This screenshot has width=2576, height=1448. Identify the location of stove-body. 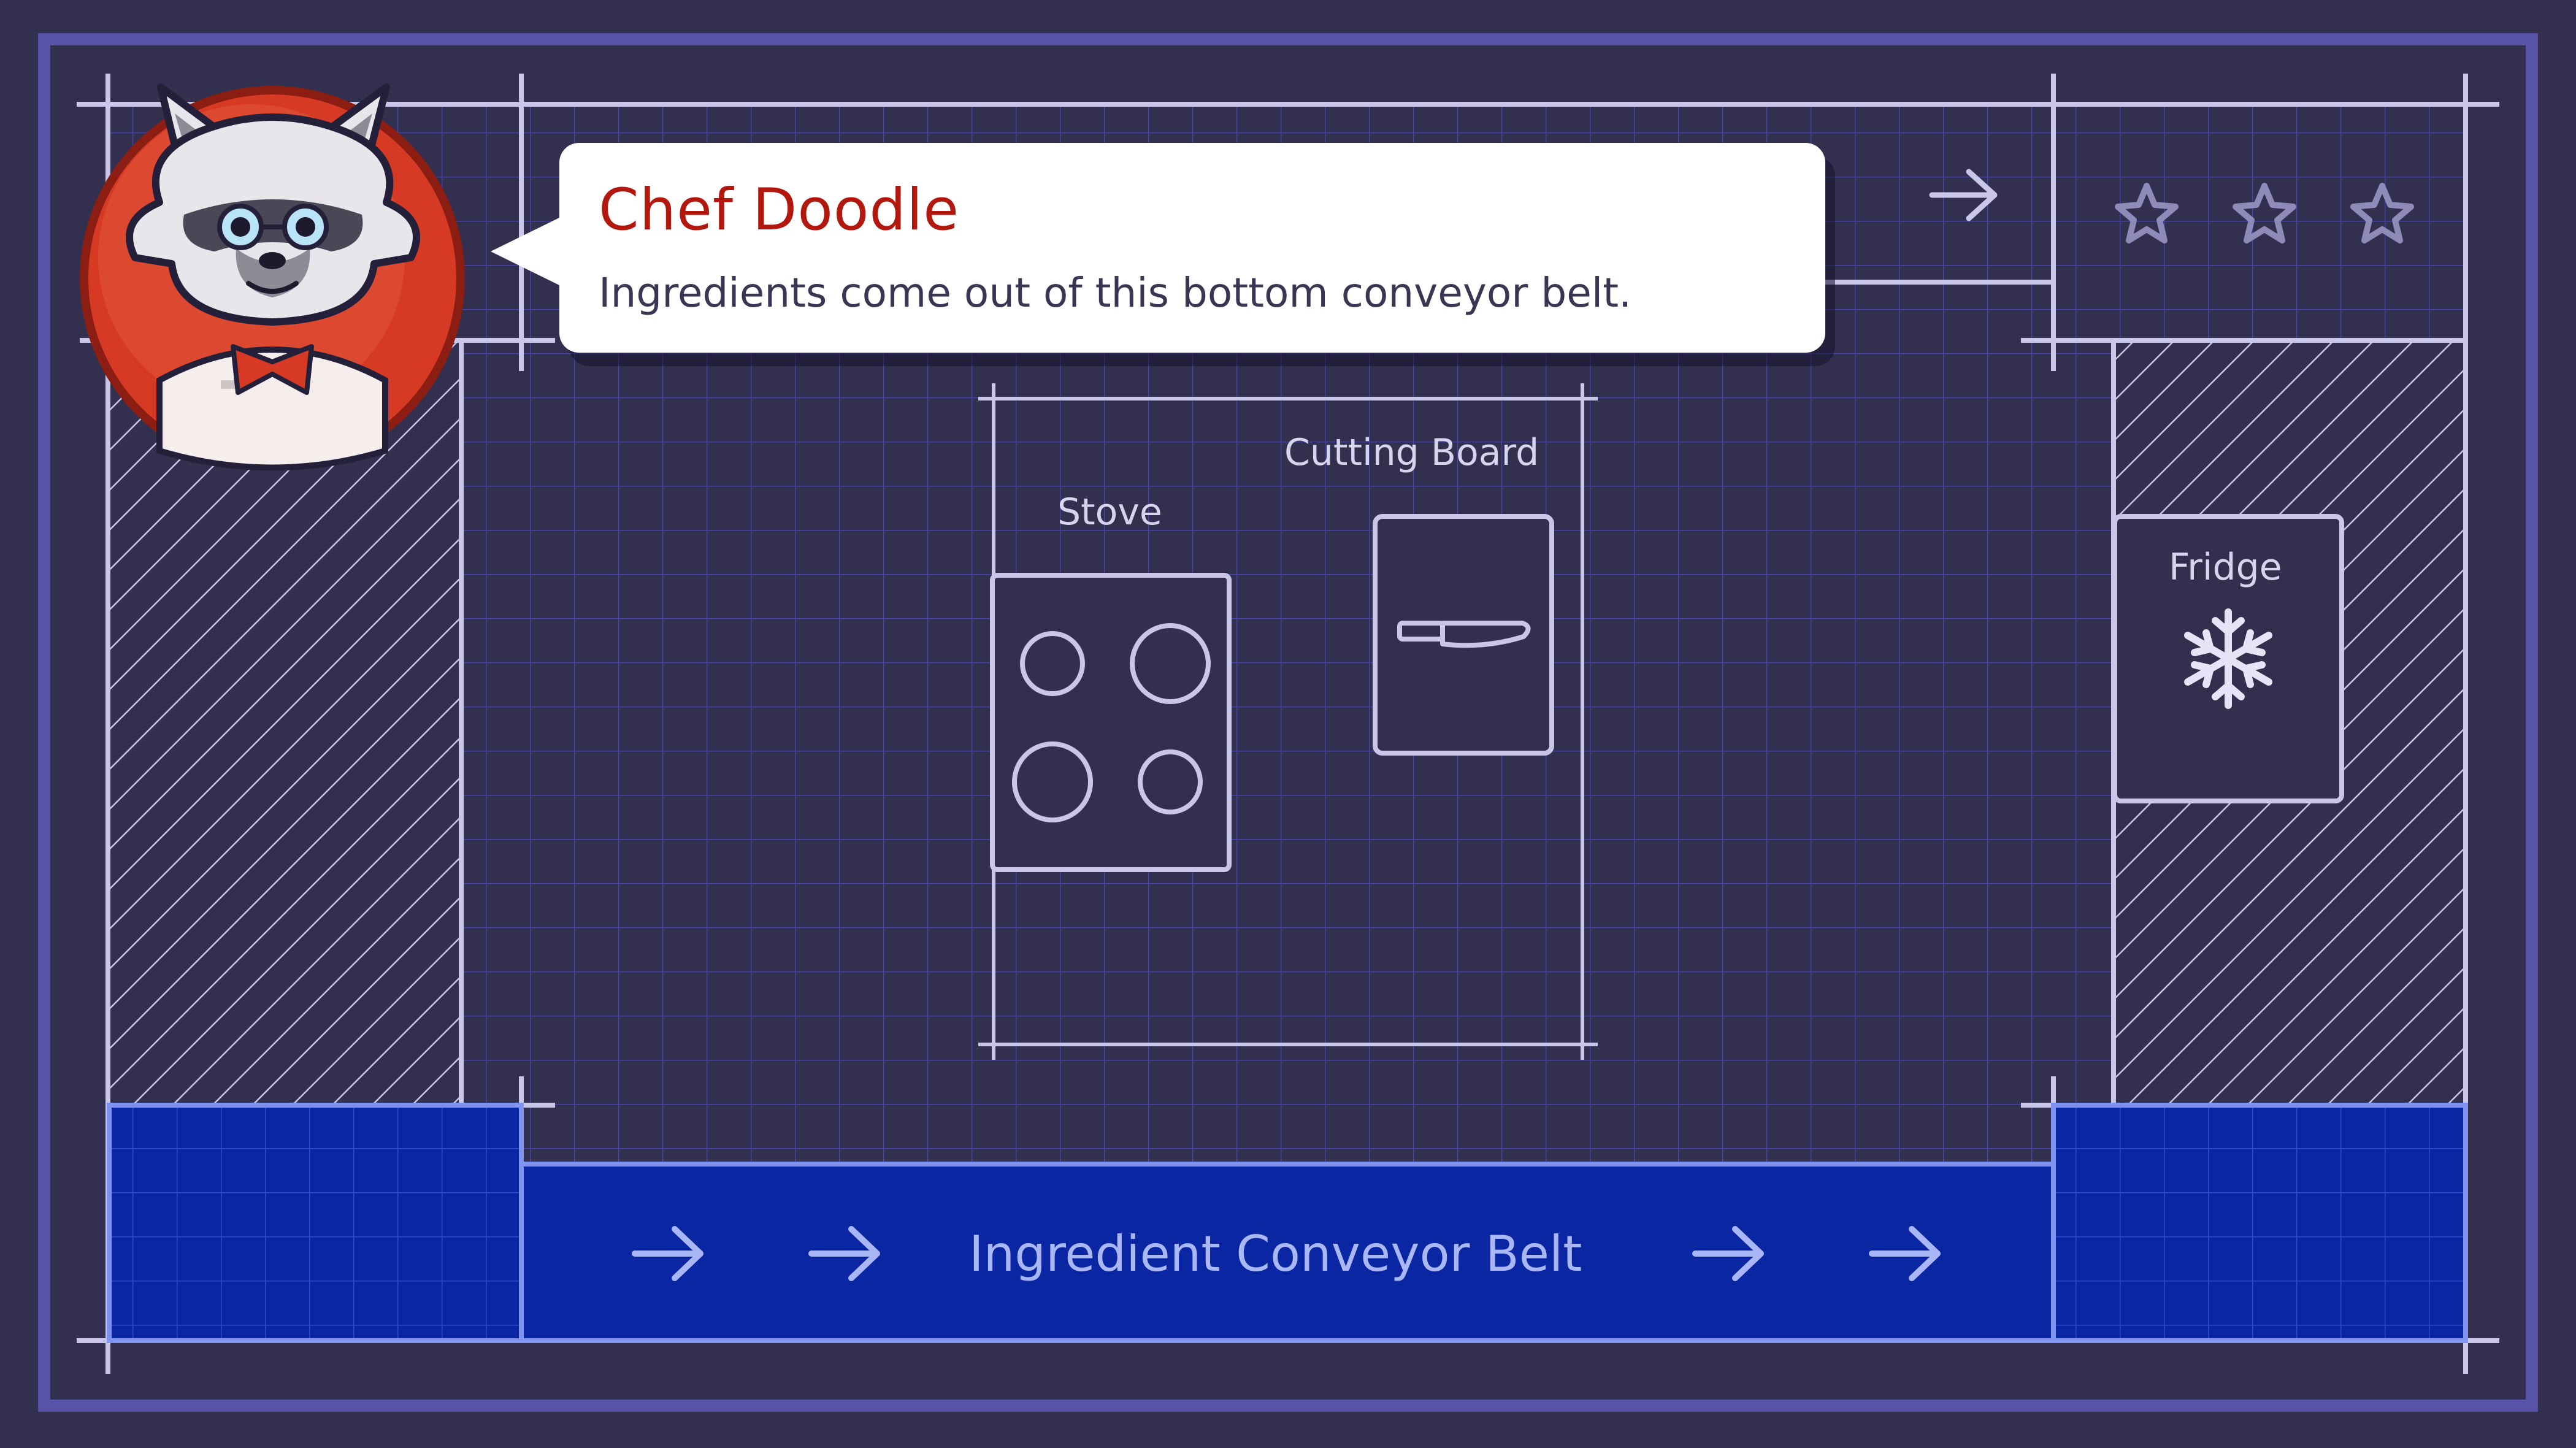
(1111, 722).